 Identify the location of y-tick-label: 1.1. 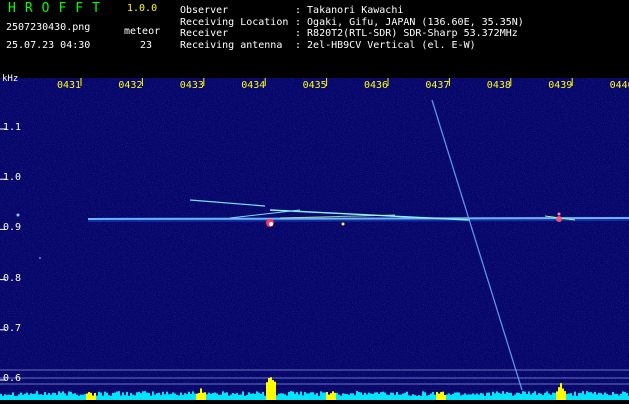
(12, 127).